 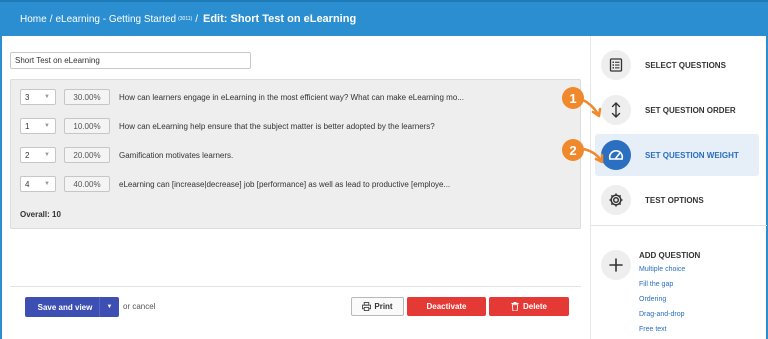 What do you see at coordinates (33, 19) in the screenshot?
I see `breadcrumb-home-link: Home` at bounding box center [33, 19].